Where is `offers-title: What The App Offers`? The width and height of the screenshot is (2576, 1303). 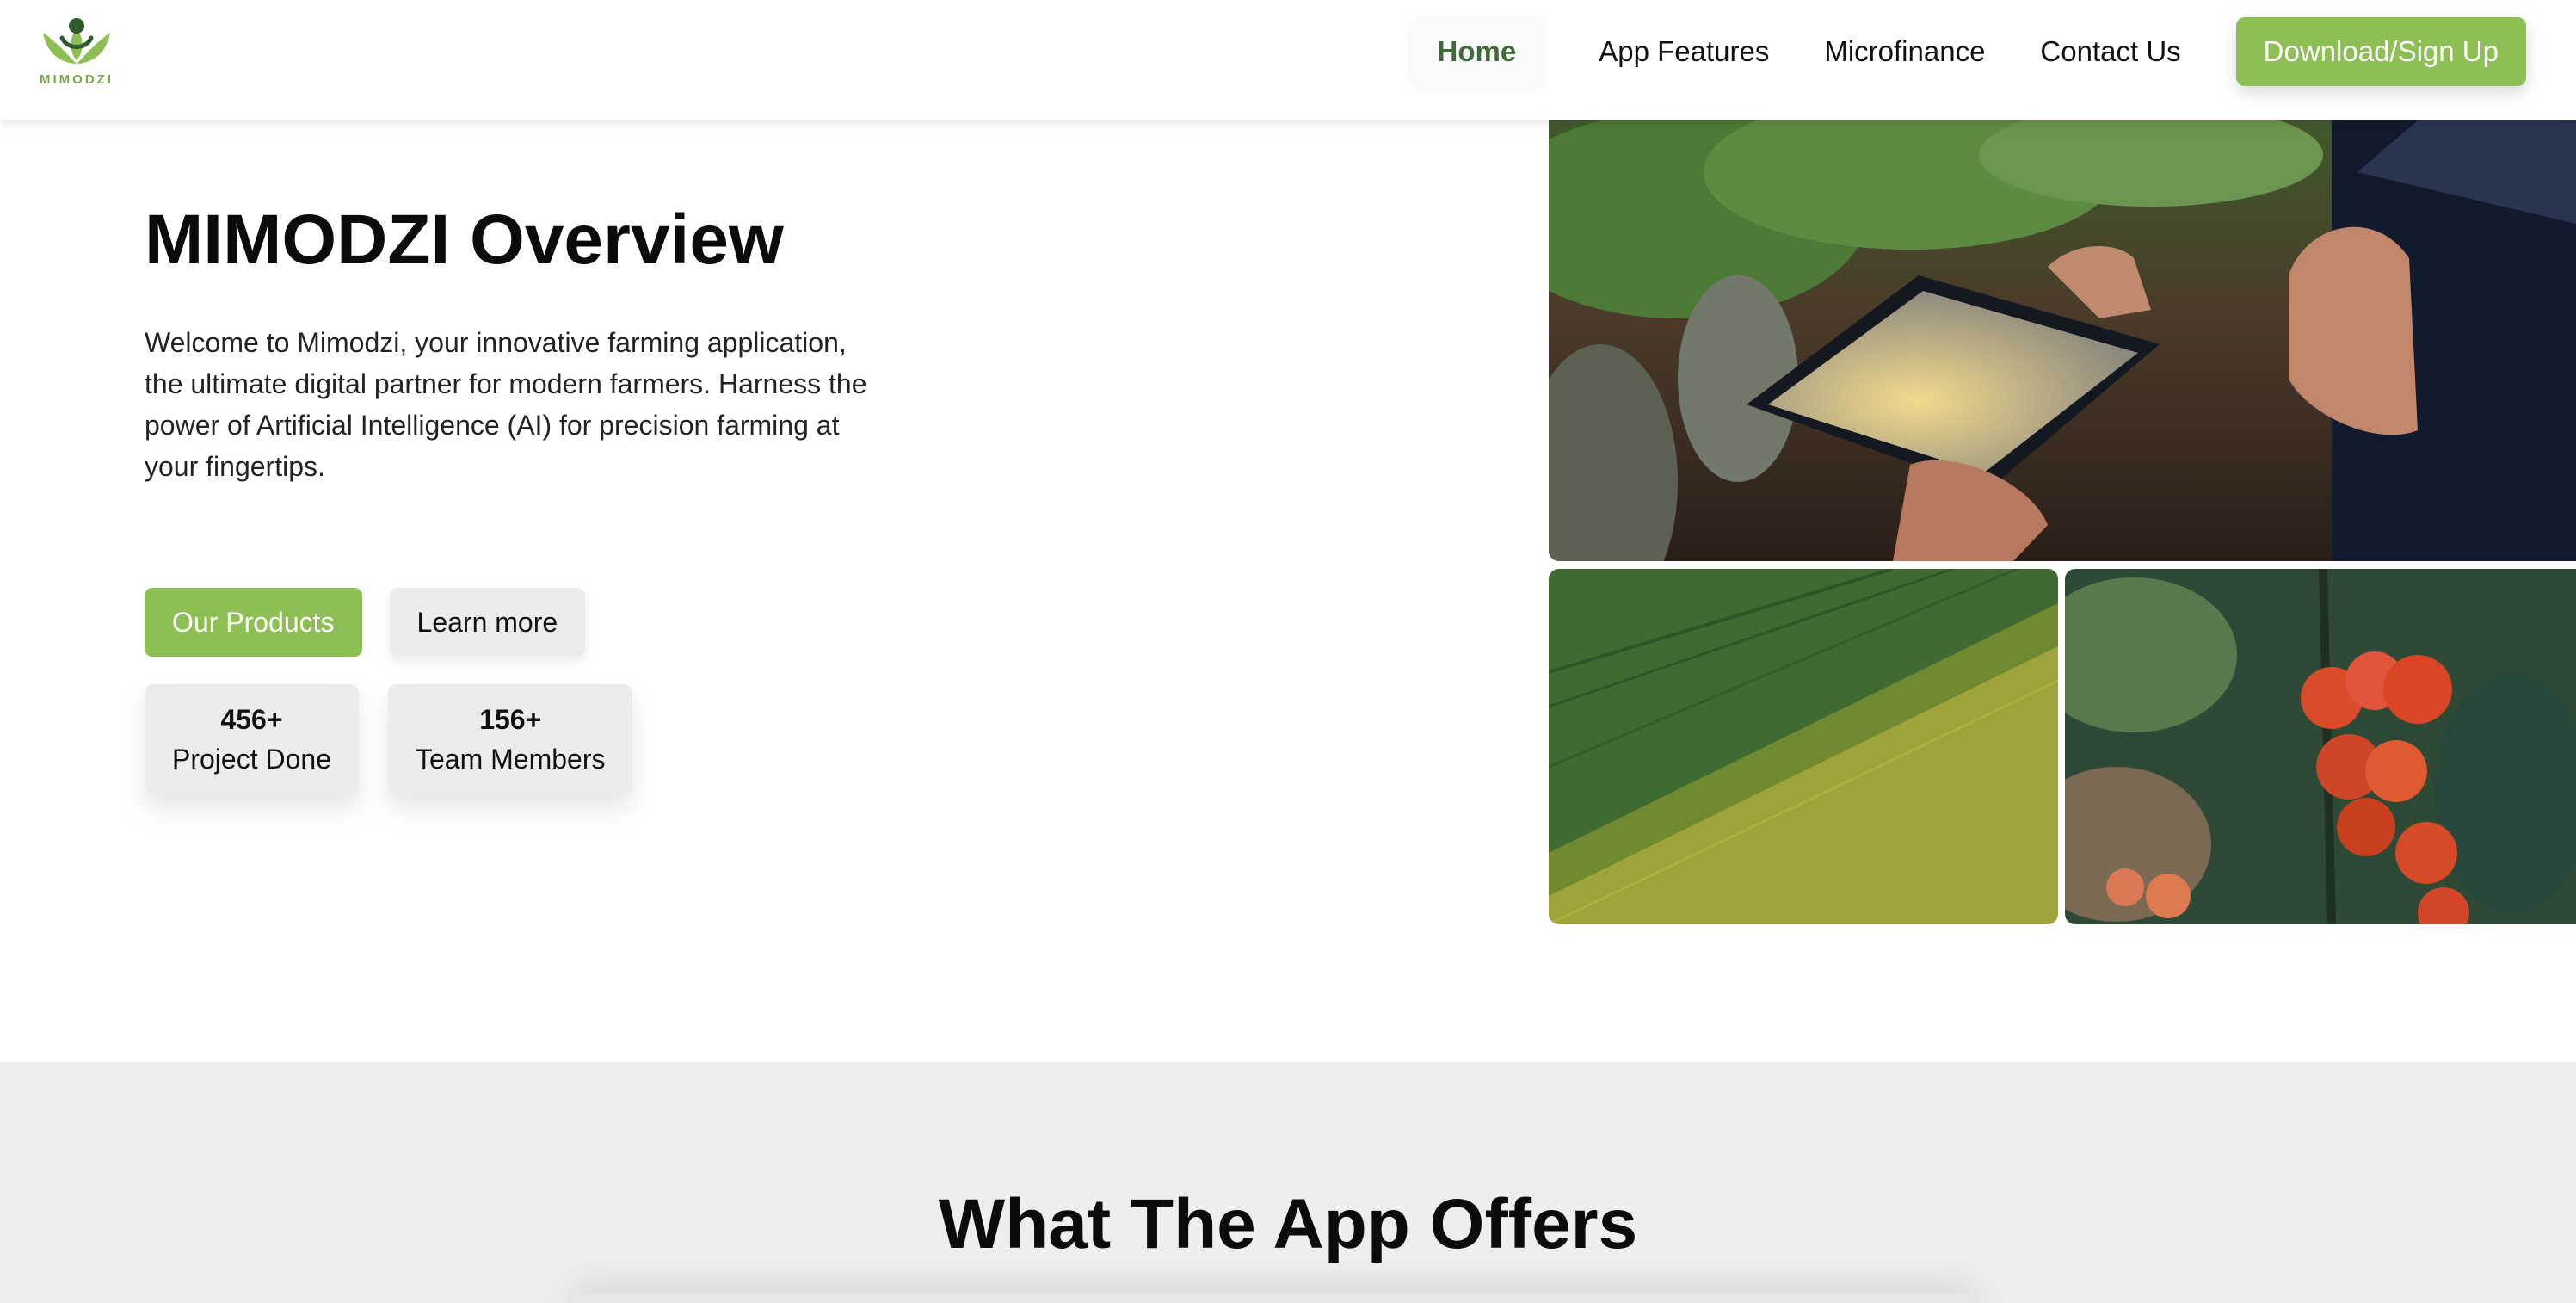
offers-title: What The App Offers is located at coordinates (1288, 1224).